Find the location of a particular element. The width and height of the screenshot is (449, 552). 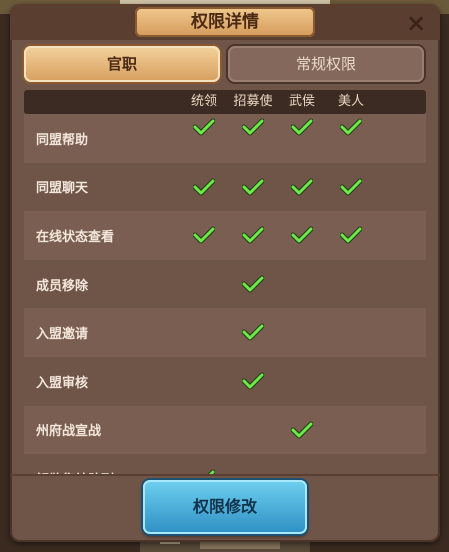

column-header-recruiter: 招募使 is located at coordinates (253, 101).